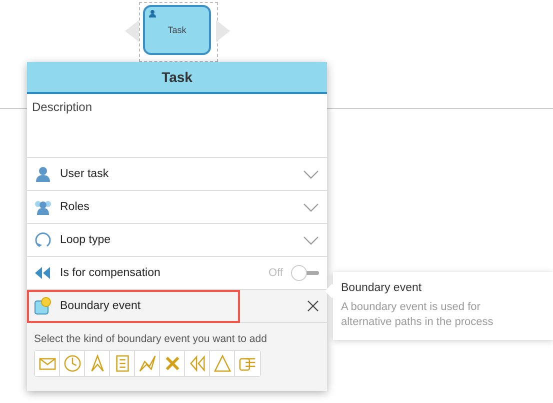 The width and height of the screenshot is (553, 403). I want to click on row-label: User task, so click(85, 174).